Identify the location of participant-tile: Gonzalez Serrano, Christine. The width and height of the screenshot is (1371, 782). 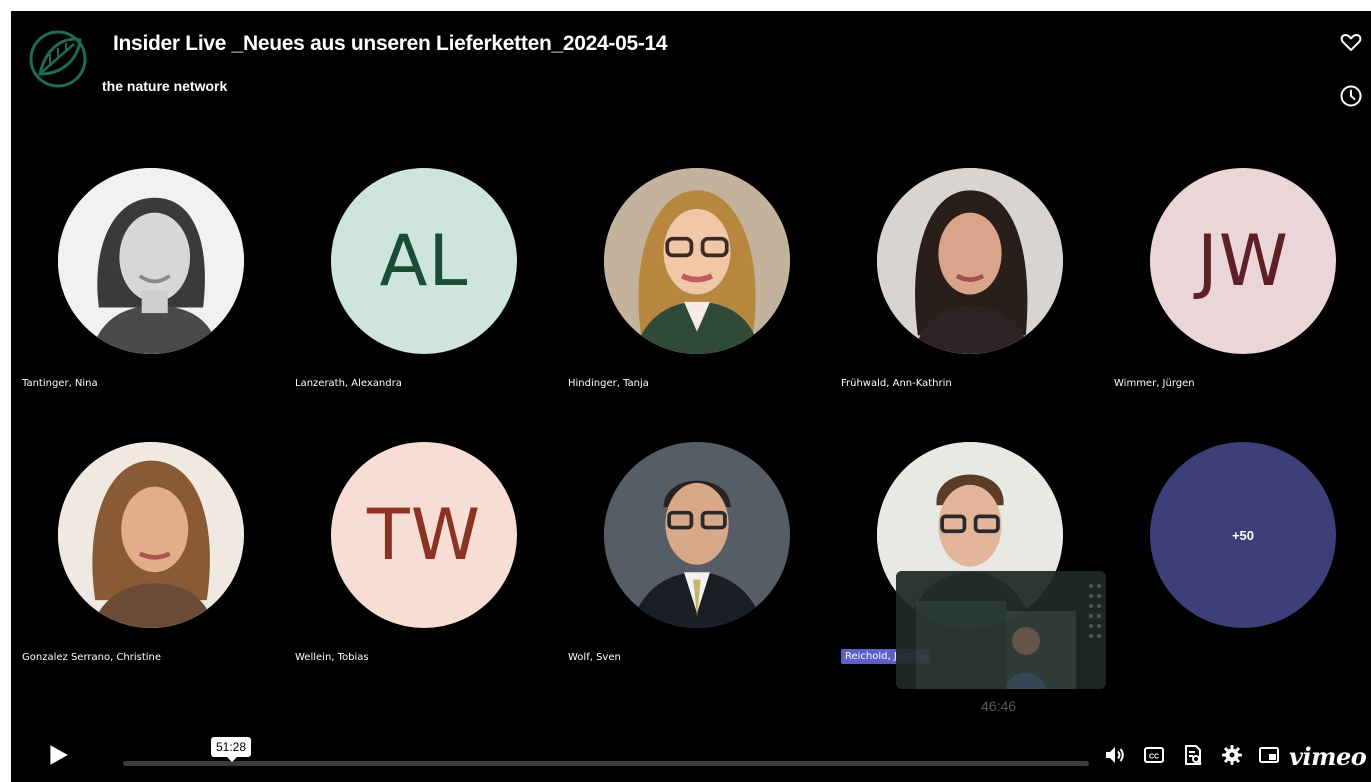
(142, 557).